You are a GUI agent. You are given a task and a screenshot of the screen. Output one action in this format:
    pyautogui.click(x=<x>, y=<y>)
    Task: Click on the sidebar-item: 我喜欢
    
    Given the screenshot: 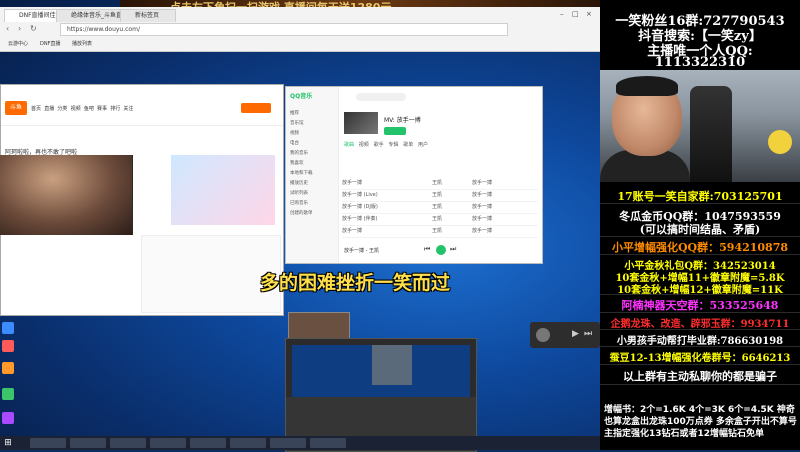 What is the action you would take?
    pyautogui.click(x=301, y=164)
    